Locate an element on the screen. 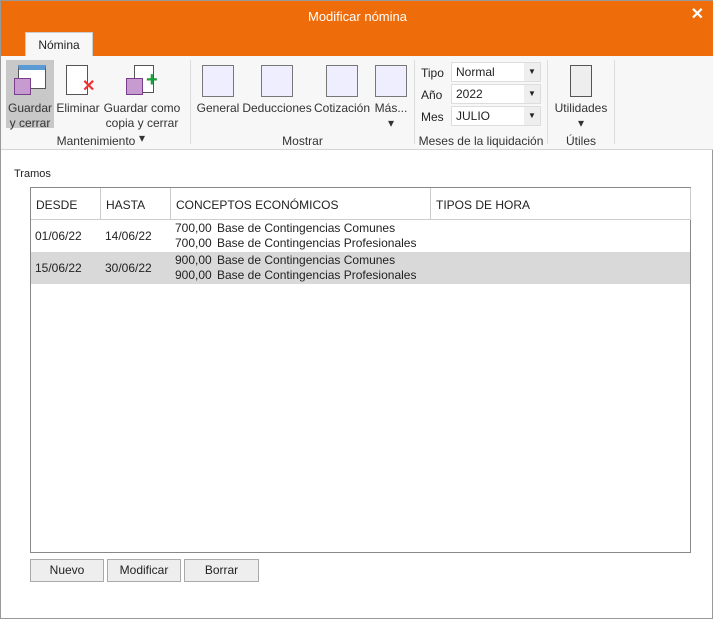 The image size is (713, 619). utilidades-button: Utilidades ▾ is located at coordinates (581, 95).